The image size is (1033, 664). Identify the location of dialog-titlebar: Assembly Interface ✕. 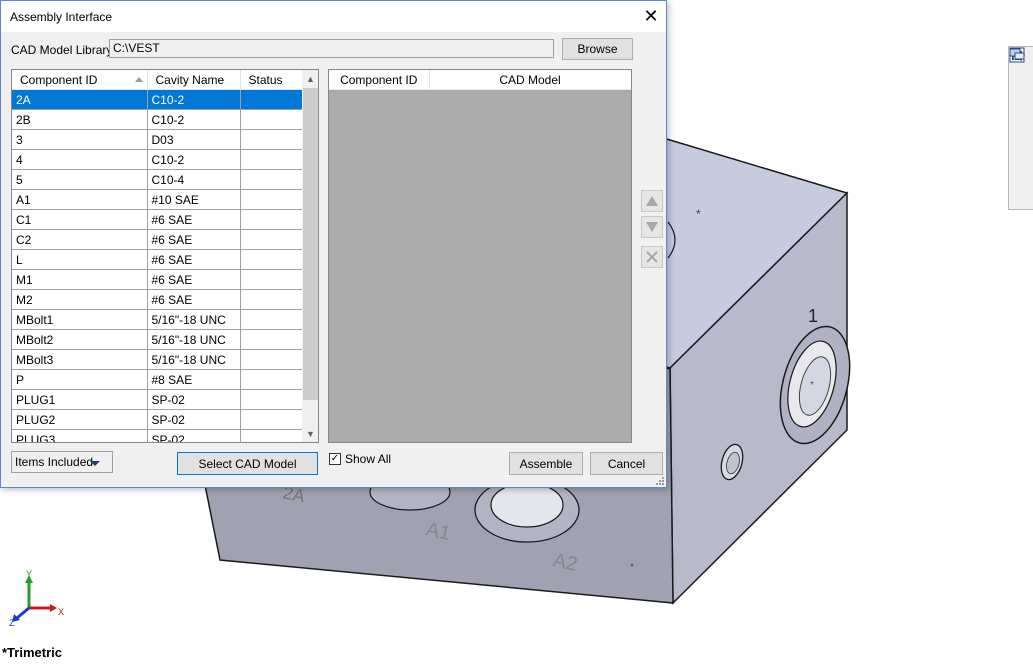
(333, 16).